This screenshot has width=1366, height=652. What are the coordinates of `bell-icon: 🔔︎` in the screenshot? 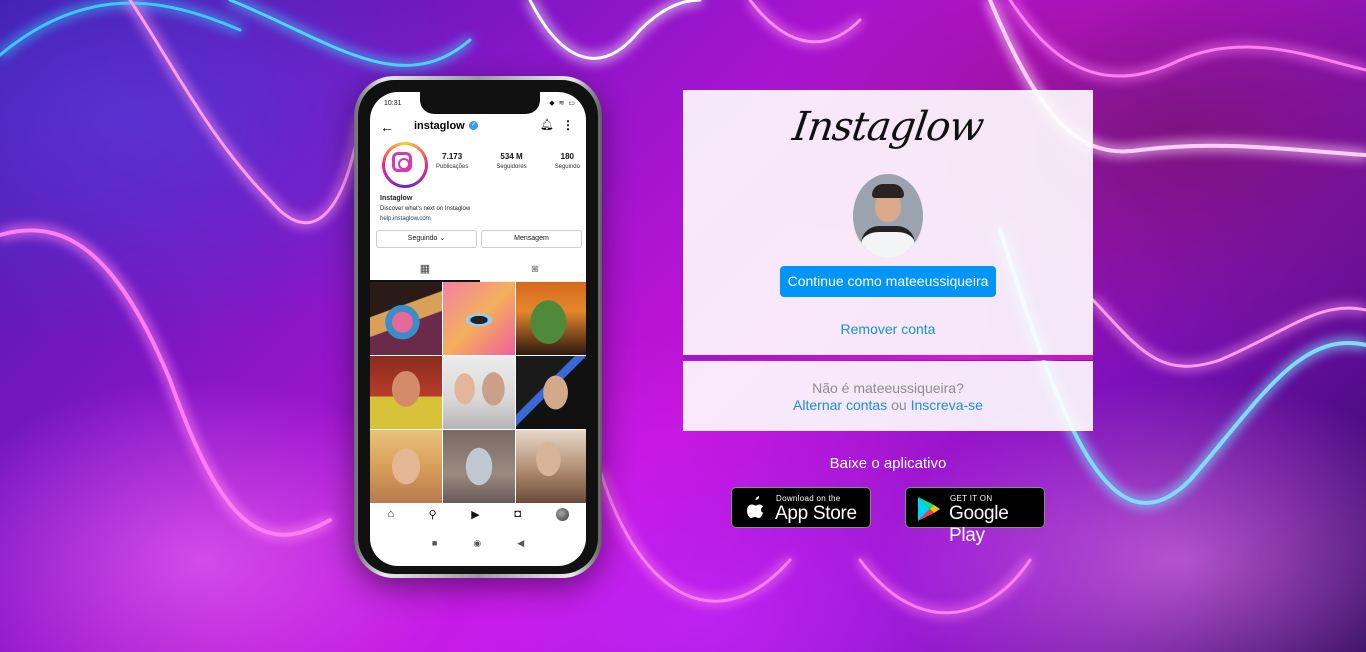 It's located at (547, 125).